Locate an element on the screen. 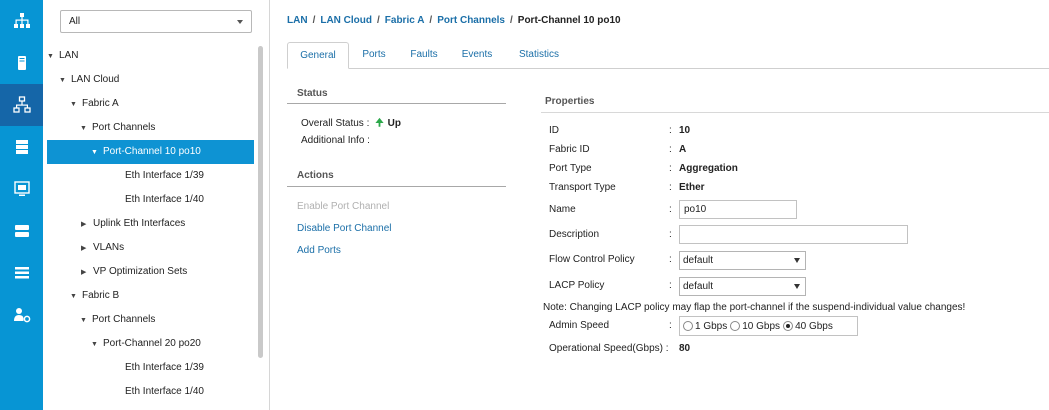  add-ports-link: Add Ports is located at coordinates (319, 250).